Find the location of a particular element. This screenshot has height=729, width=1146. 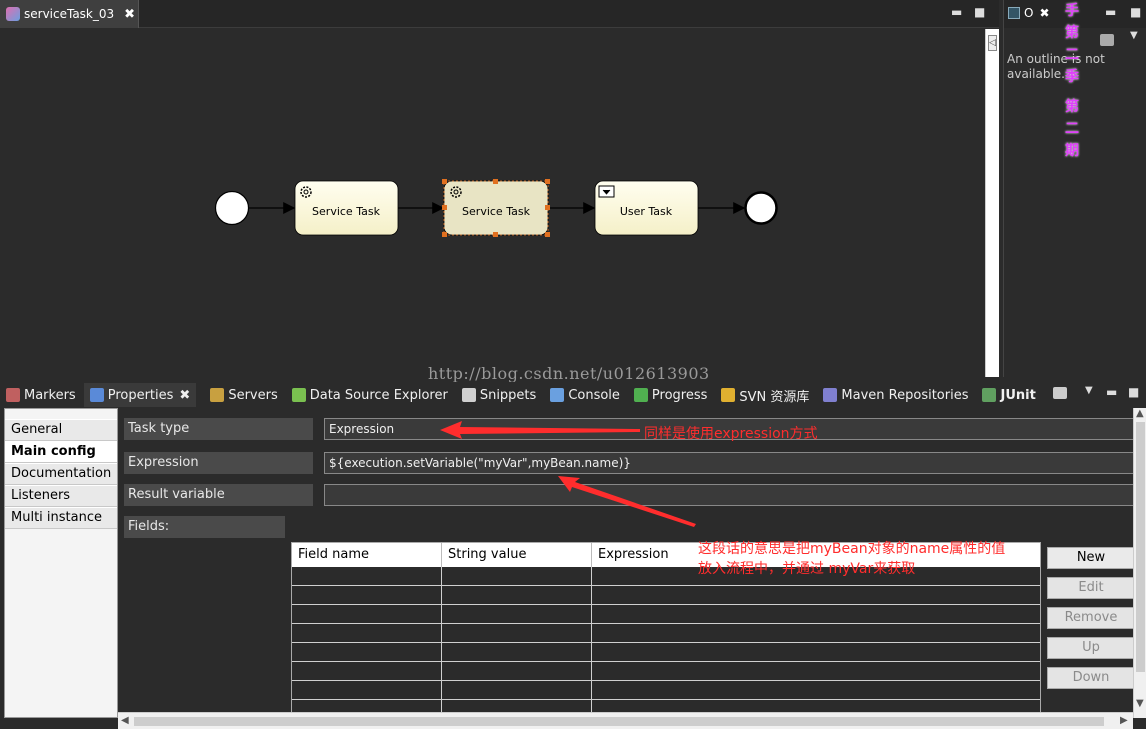

end-event is located at coordinates (761, 208).